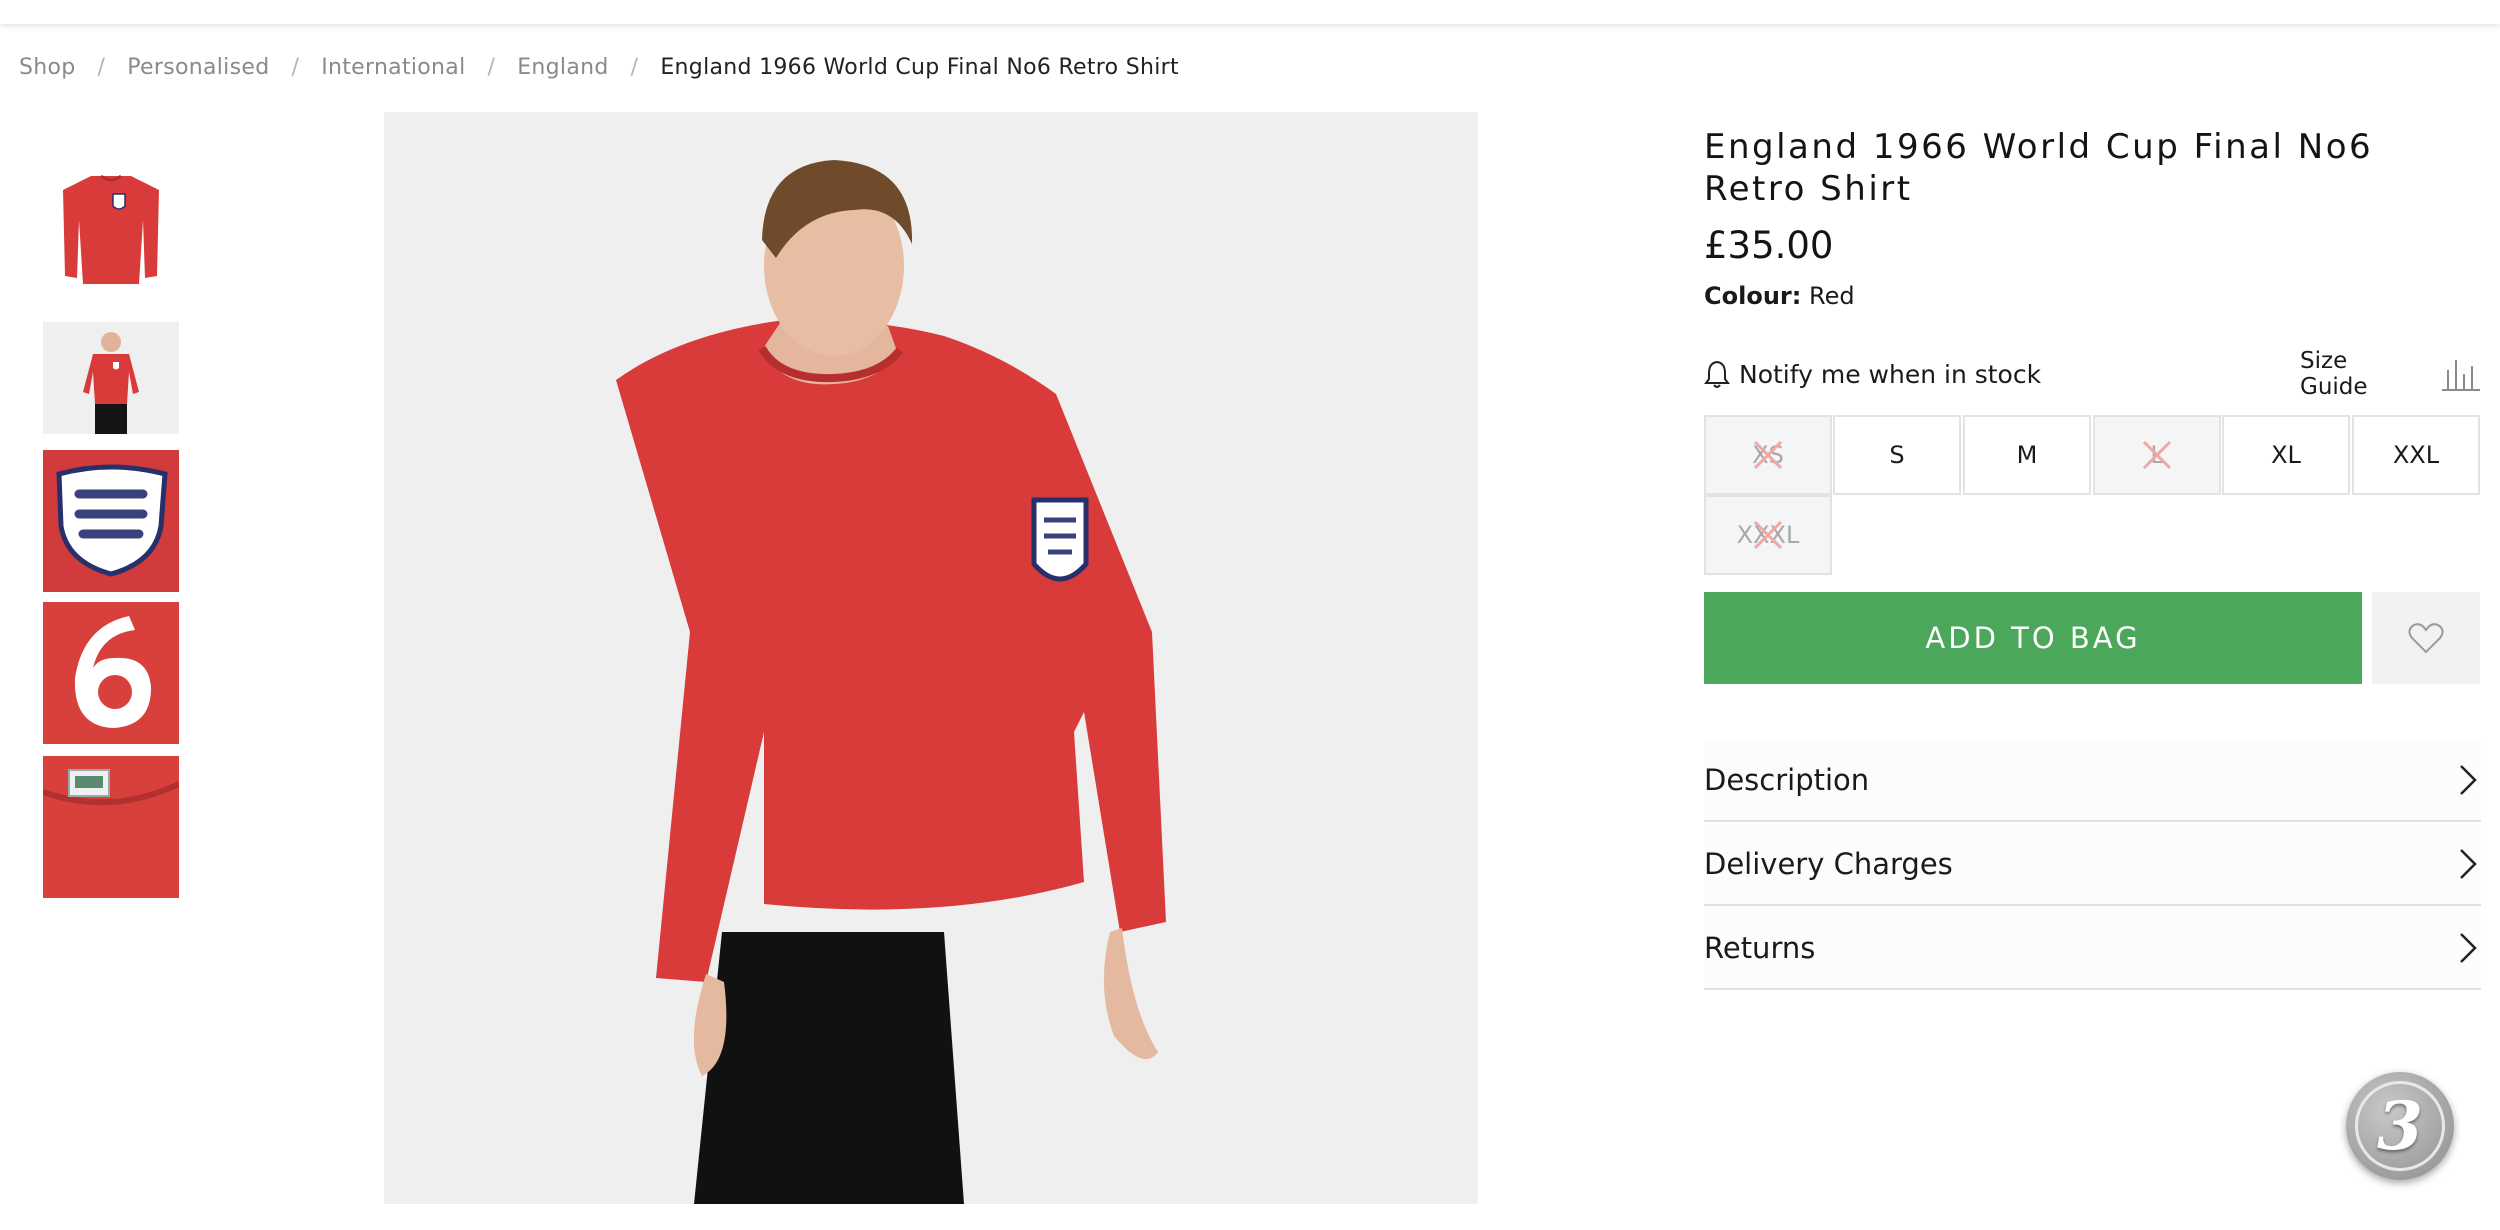 The image size is (2500, 1230). I want to click on size-label: XXXL, so click(1768, 535).